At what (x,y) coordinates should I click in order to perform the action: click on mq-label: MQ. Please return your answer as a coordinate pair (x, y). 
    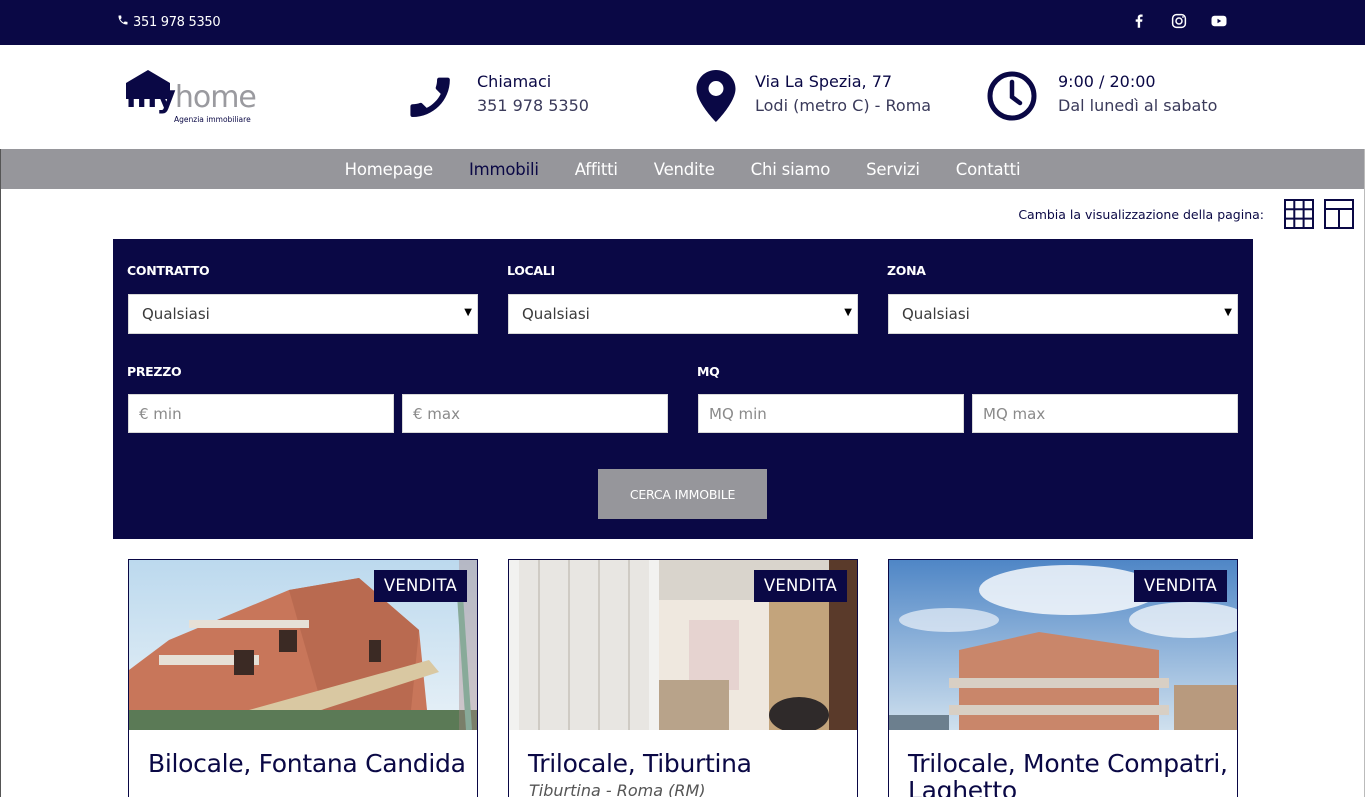
    Looking at the image, I should click on (708, 371).